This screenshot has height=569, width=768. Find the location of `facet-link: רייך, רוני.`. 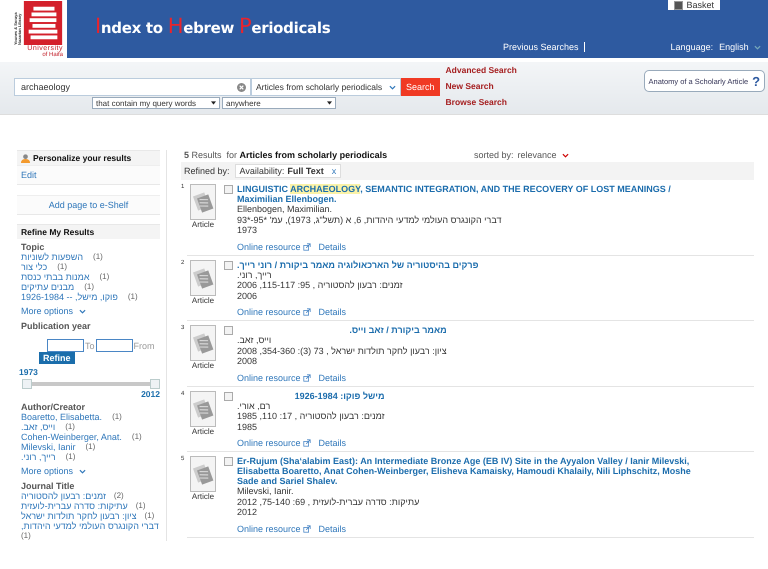

facet-link: רייך, רוני. is located at coordinates (38, 457).